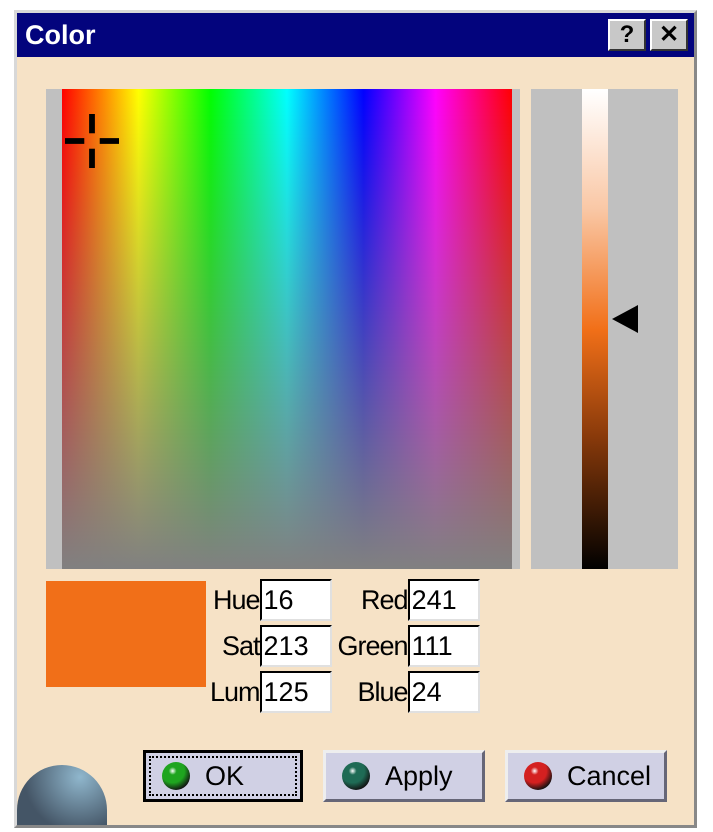  What do you see at coordinates (586, 776) in the screenshot?
I see `dialog-button: Cancel` at bounding box center [586, 776].